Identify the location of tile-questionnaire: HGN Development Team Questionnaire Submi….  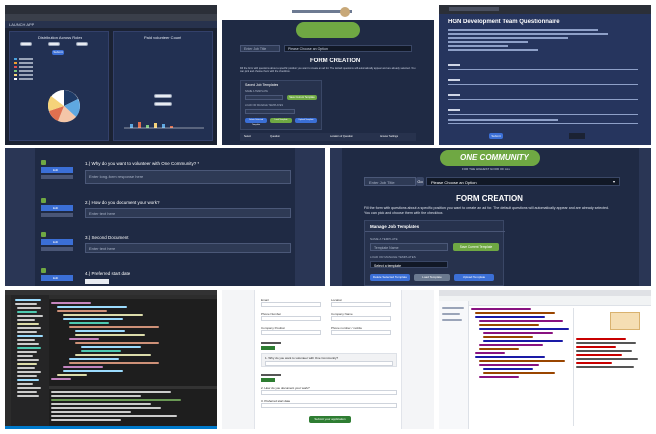
(545, 75).